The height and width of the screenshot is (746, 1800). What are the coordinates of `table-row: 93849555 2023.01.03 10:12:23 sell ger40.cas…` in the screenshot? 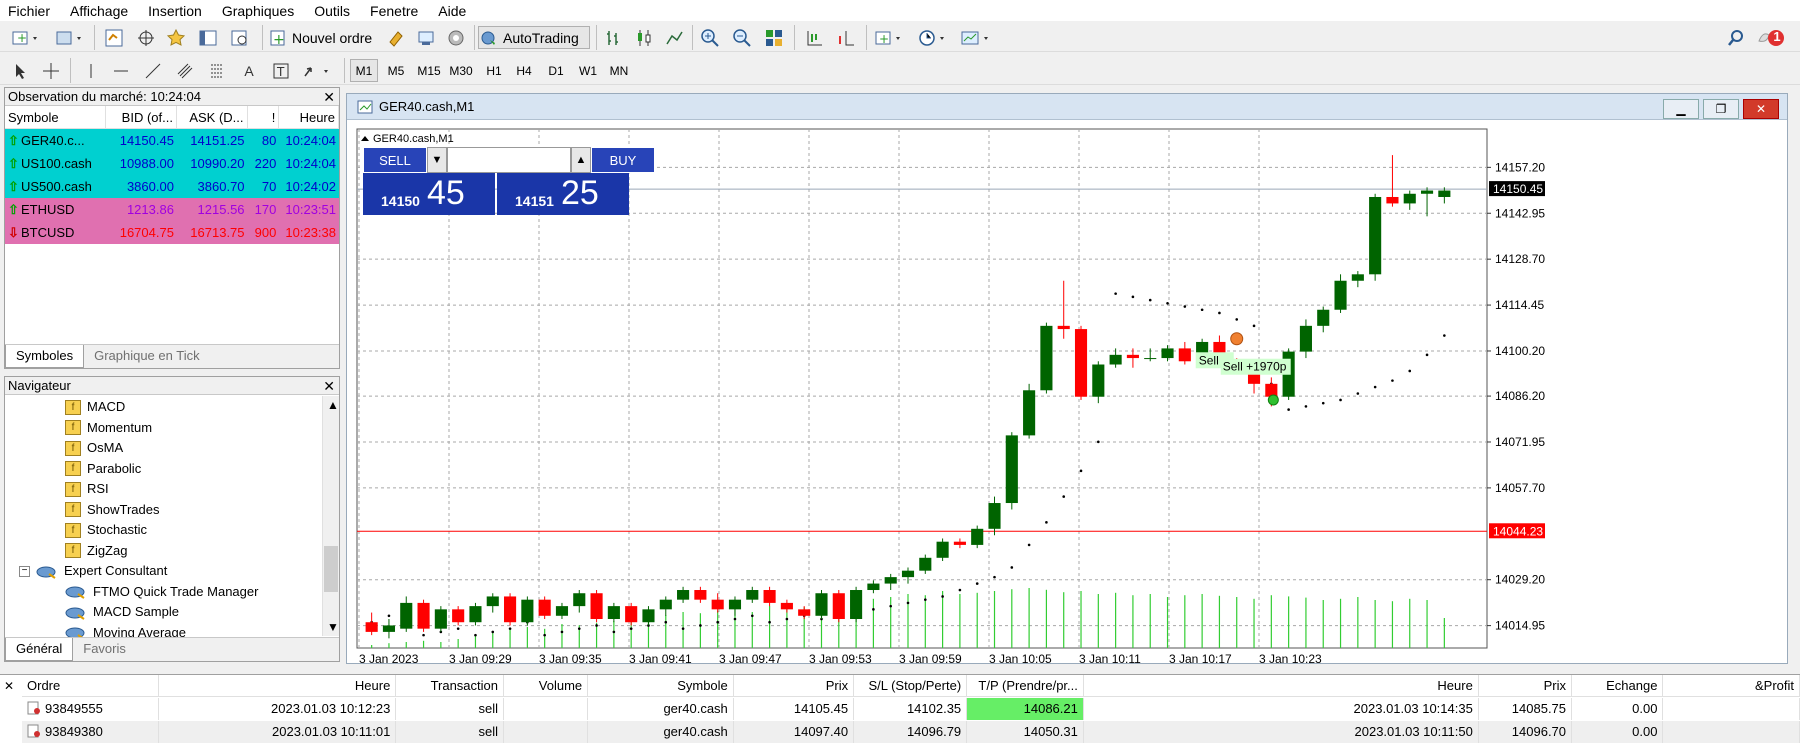 It's located at (911, 709).